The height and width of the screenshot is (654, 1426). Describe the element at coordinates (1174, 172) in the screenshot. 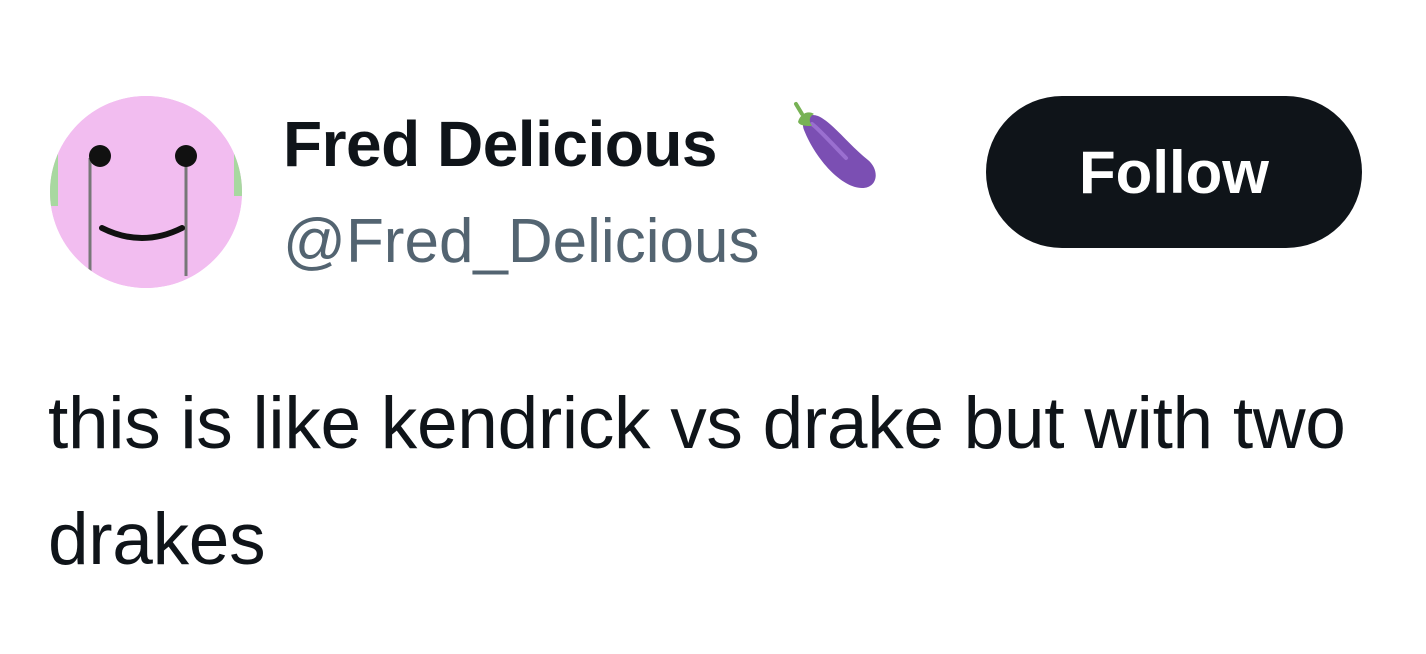

I see `follow-button: Follow` at that location.